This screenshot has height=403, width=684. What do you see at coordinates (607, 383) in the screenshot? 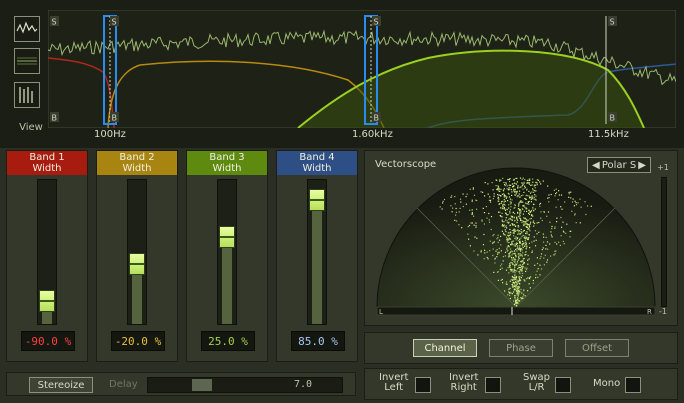
I see `mono-label: Mono` at bounding box center [607, 383].